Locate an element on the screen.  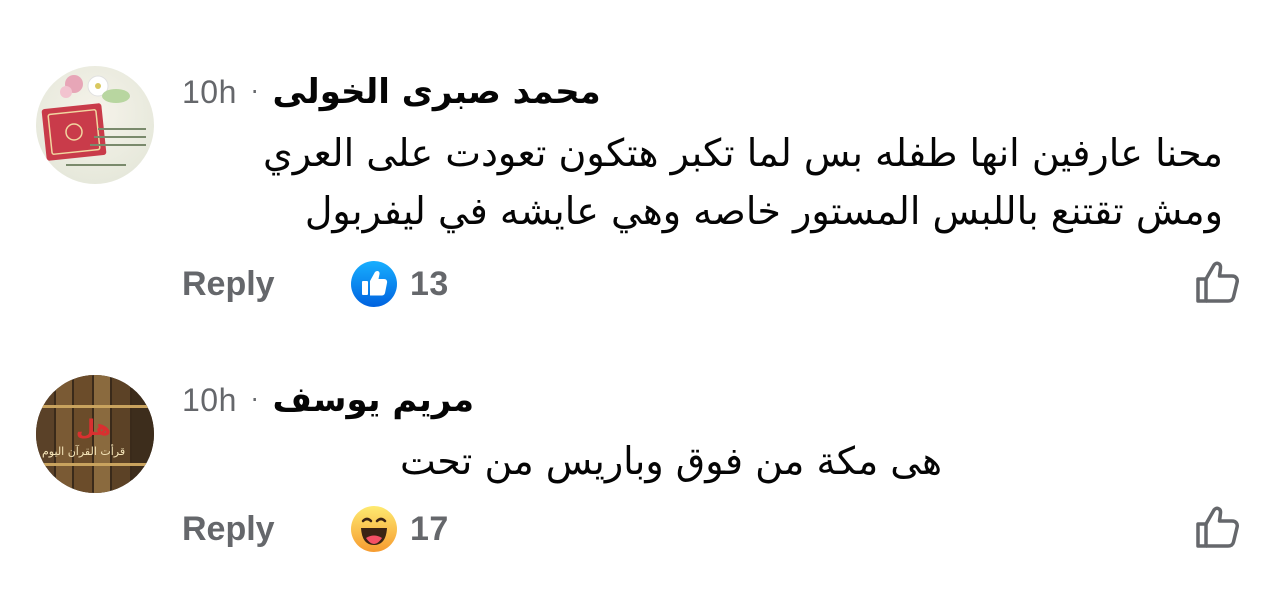
avatar is located at coordinates (95, 125).